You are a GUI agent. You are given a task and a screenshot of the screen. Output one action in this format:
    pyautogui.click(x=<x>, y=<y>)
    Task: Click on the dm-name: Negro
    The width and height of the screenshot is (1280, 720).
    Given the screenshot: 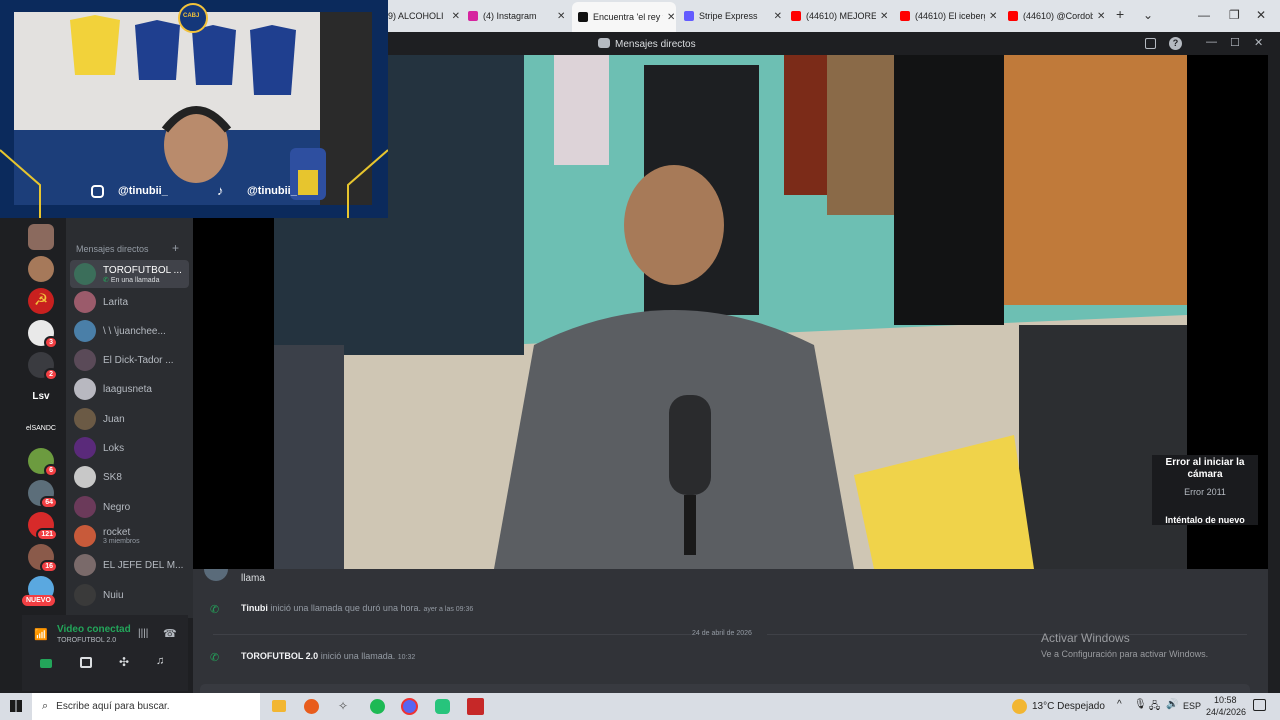 What is the action you would take?
    pyautogui.click(x=117, y=507)
    